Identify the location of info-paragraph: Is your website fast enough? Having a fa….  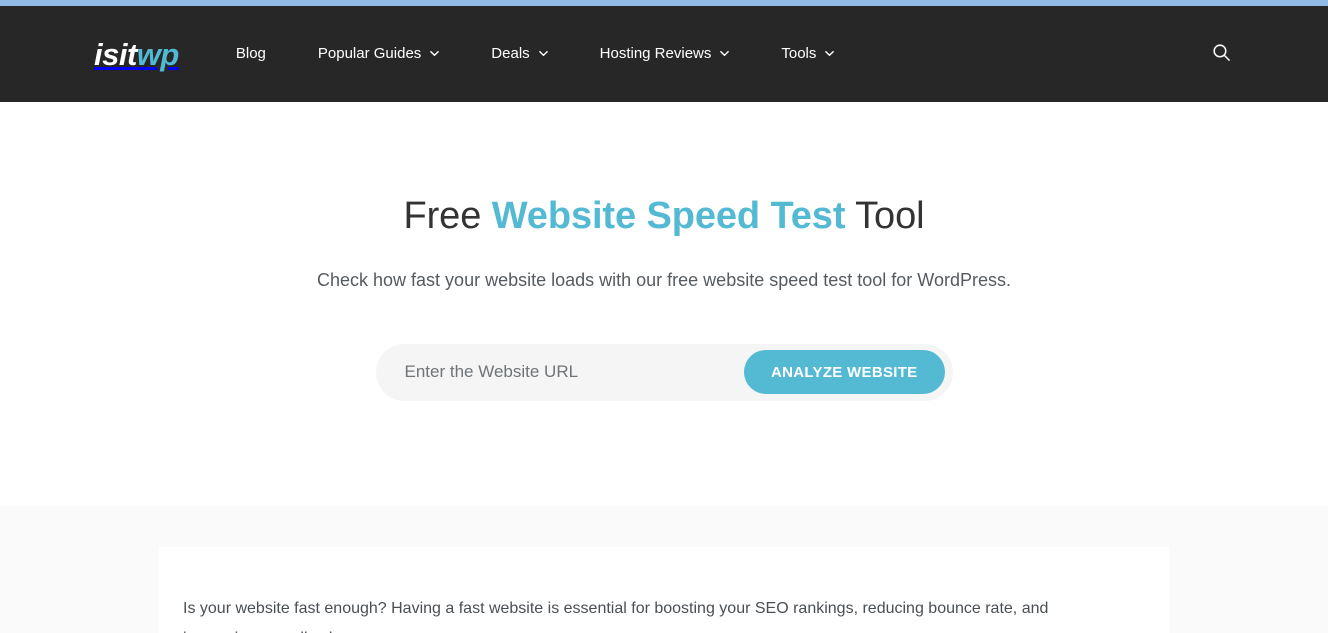
(616, 616).